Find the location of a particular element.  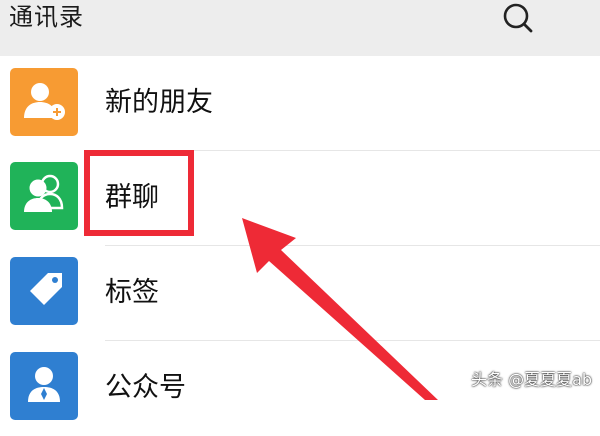

menu-item-label: 公众号 is located at coordinates (145, 387).